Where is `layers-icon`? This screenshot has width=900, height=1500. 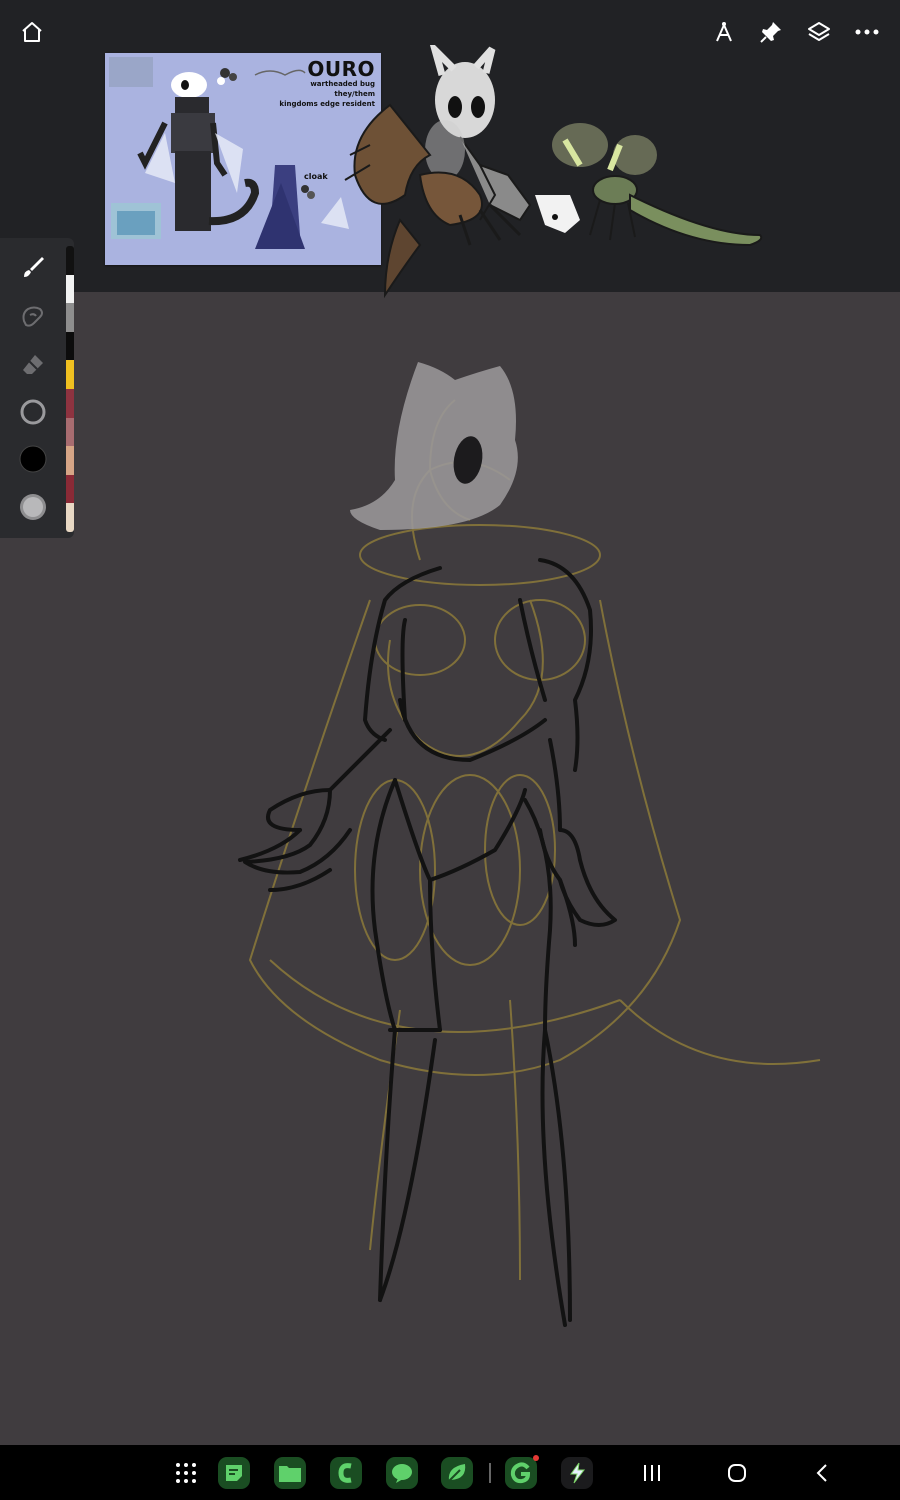
layers-icon is located at coordinates (819, 31).